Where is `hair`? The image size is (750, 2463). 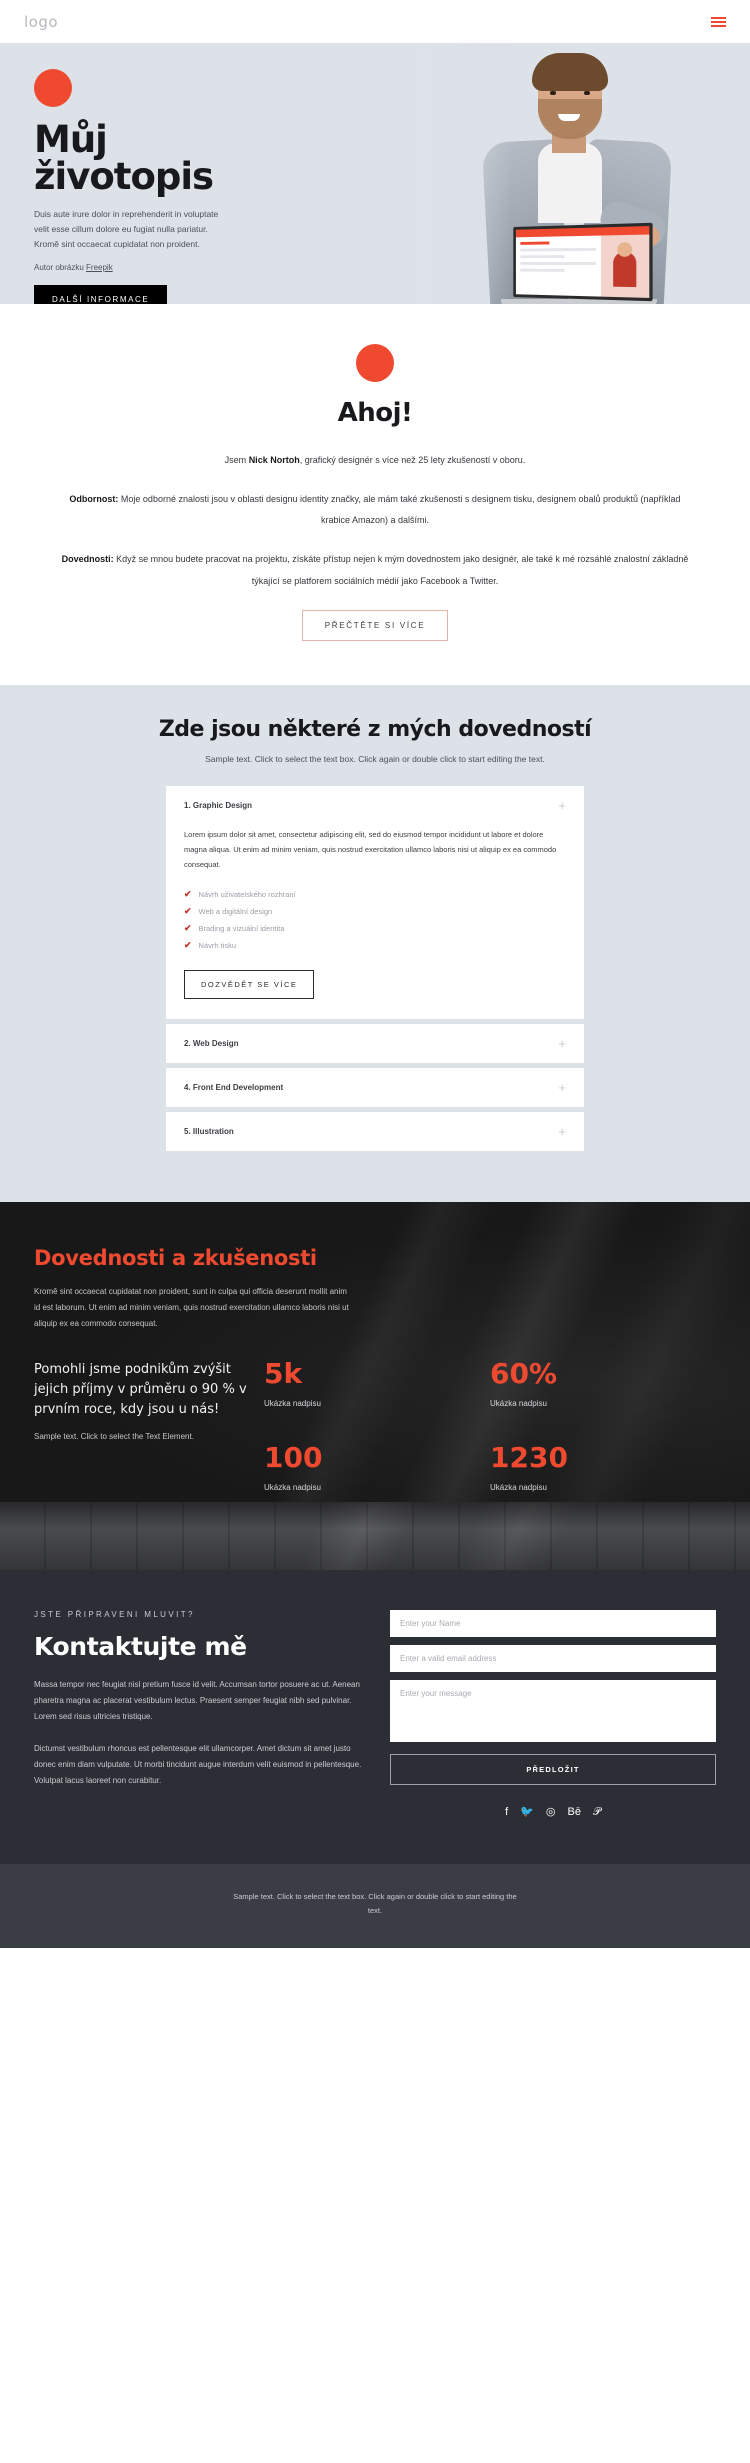
hair is located at coordinates (570, 72).